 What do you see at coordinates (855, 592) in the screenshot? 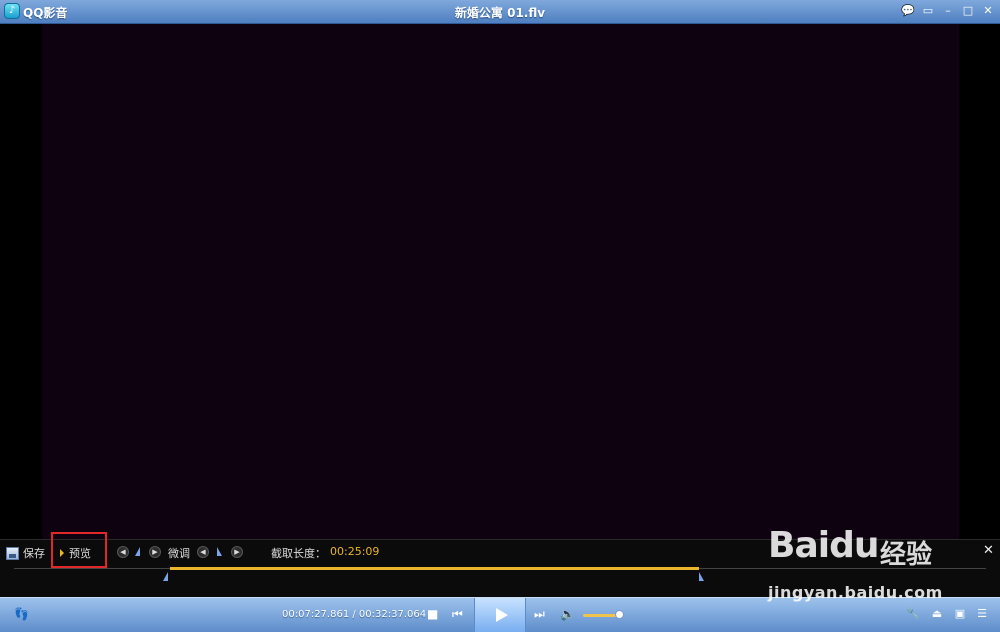
I see `watermark-url: jingyan.baidu.com` at bounding box center [855, 592].